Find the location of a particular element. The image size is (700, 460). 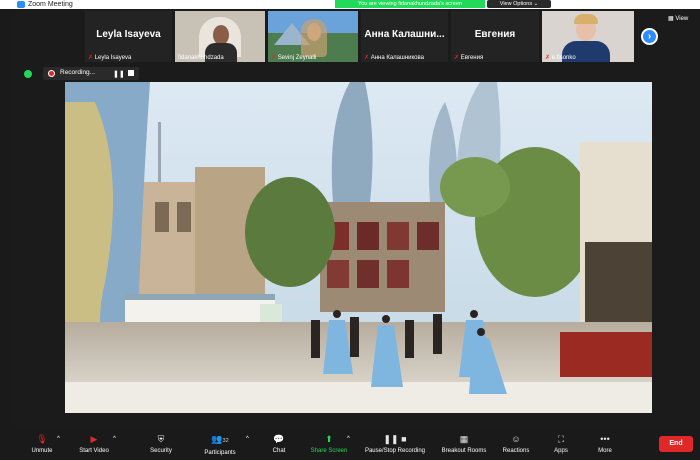

participant-tile: ✗ e.fisonko is located at coordinates (588, 36).